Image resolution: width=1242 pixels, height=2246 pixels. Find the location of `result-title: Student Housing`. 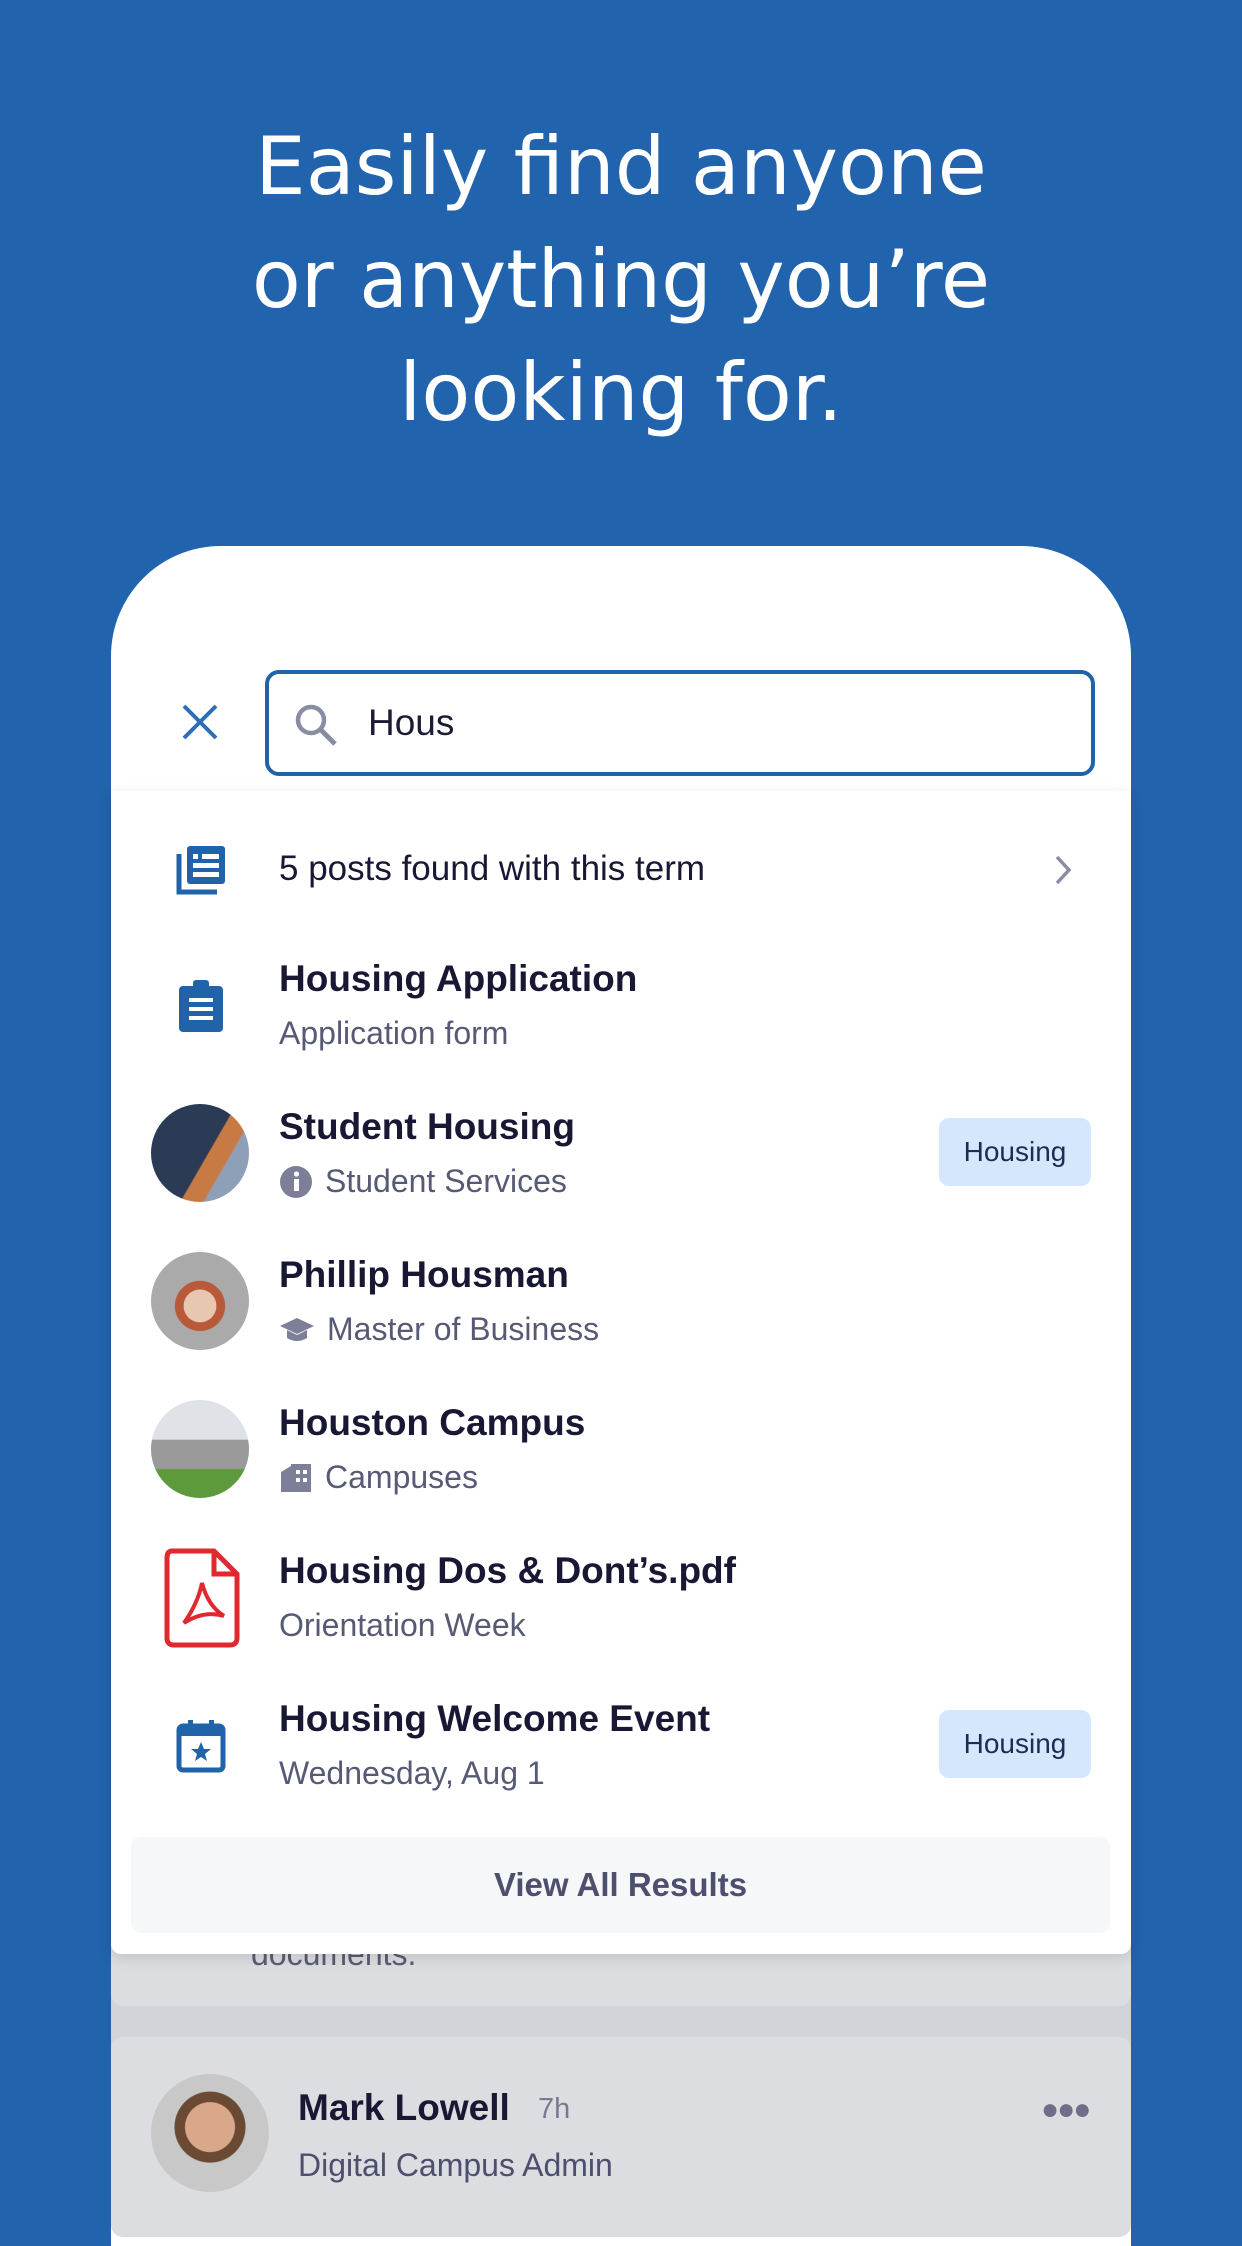

result-title: Student Housing is located at coordinates (427, 1126).